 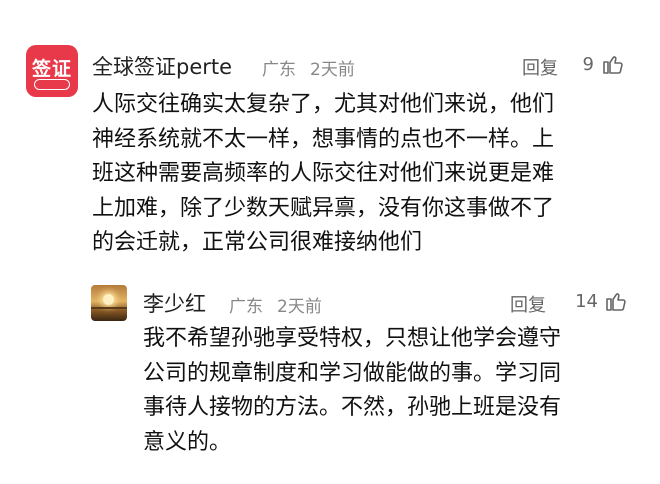 I want to click on like-count: 9, so click(x=588, y=64).